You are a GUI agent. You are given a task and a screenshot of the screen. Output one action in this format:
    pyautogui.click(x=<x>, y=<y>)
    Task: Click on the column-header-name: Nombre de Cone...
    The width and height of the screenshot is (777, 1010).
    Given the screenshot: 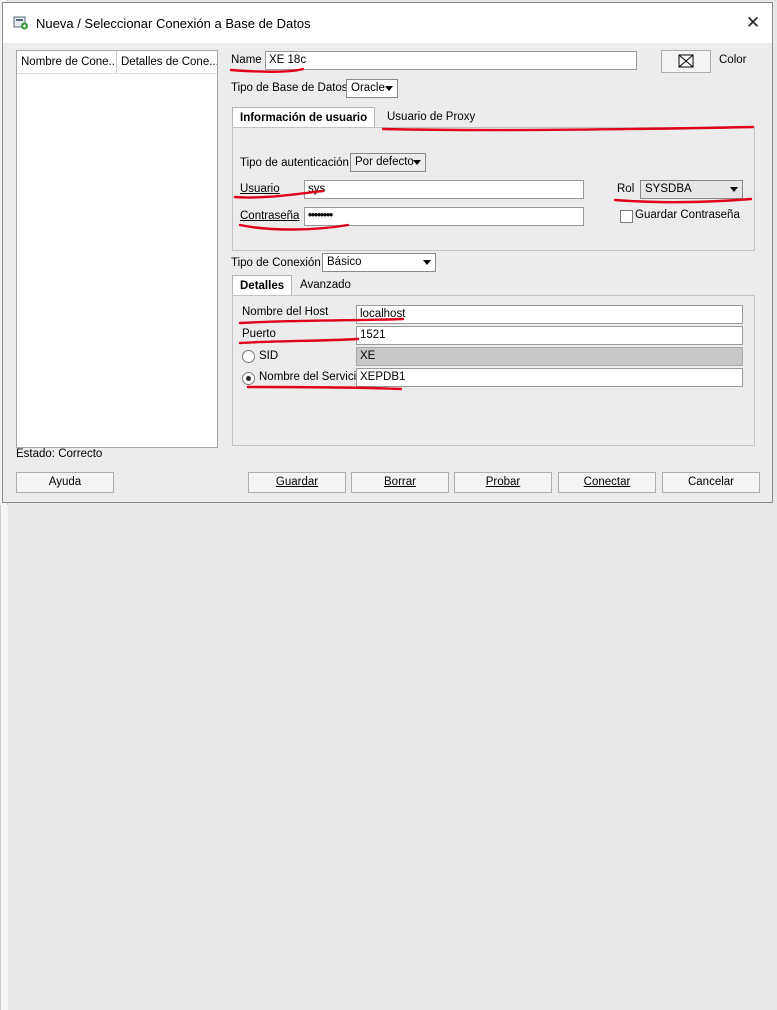 What is the action you would take?
    pyautogui.click(x=67, y=62)
    